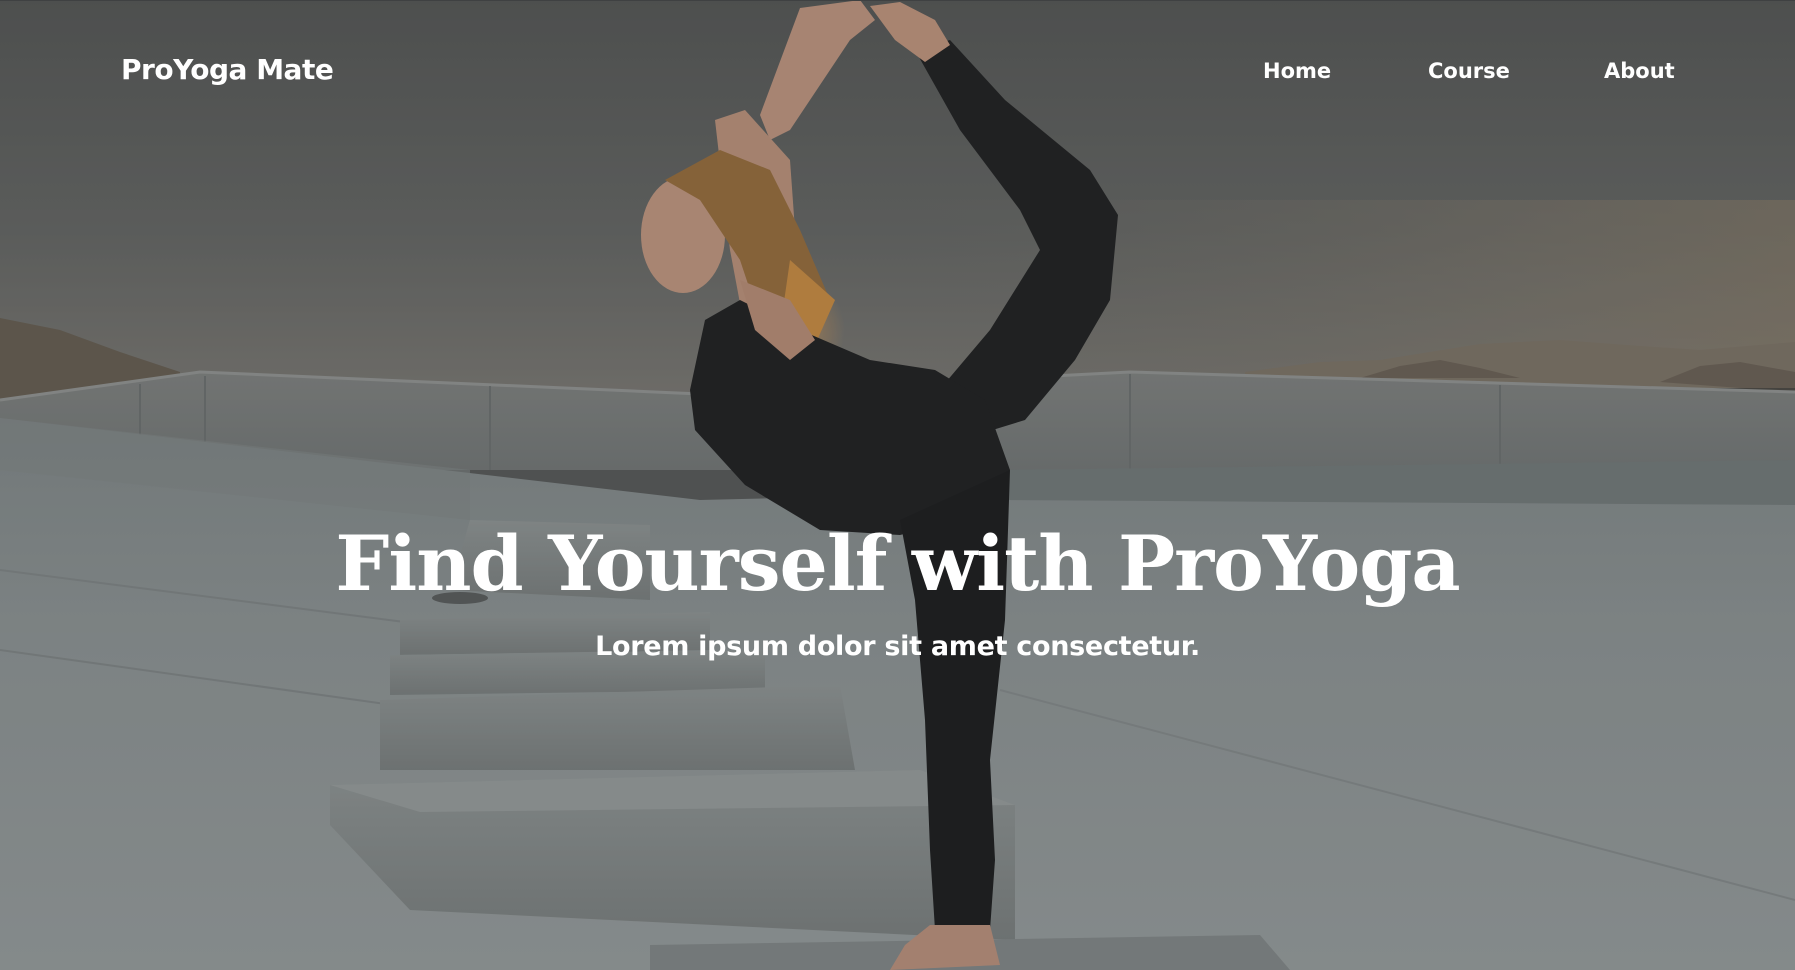 This screenshot has height=970, width=1795. What do you see at coordinates (897, 563) in the screenshot?
I see `hero-title: Find Yourself with ProYoga` at bounding box center [897, 563].